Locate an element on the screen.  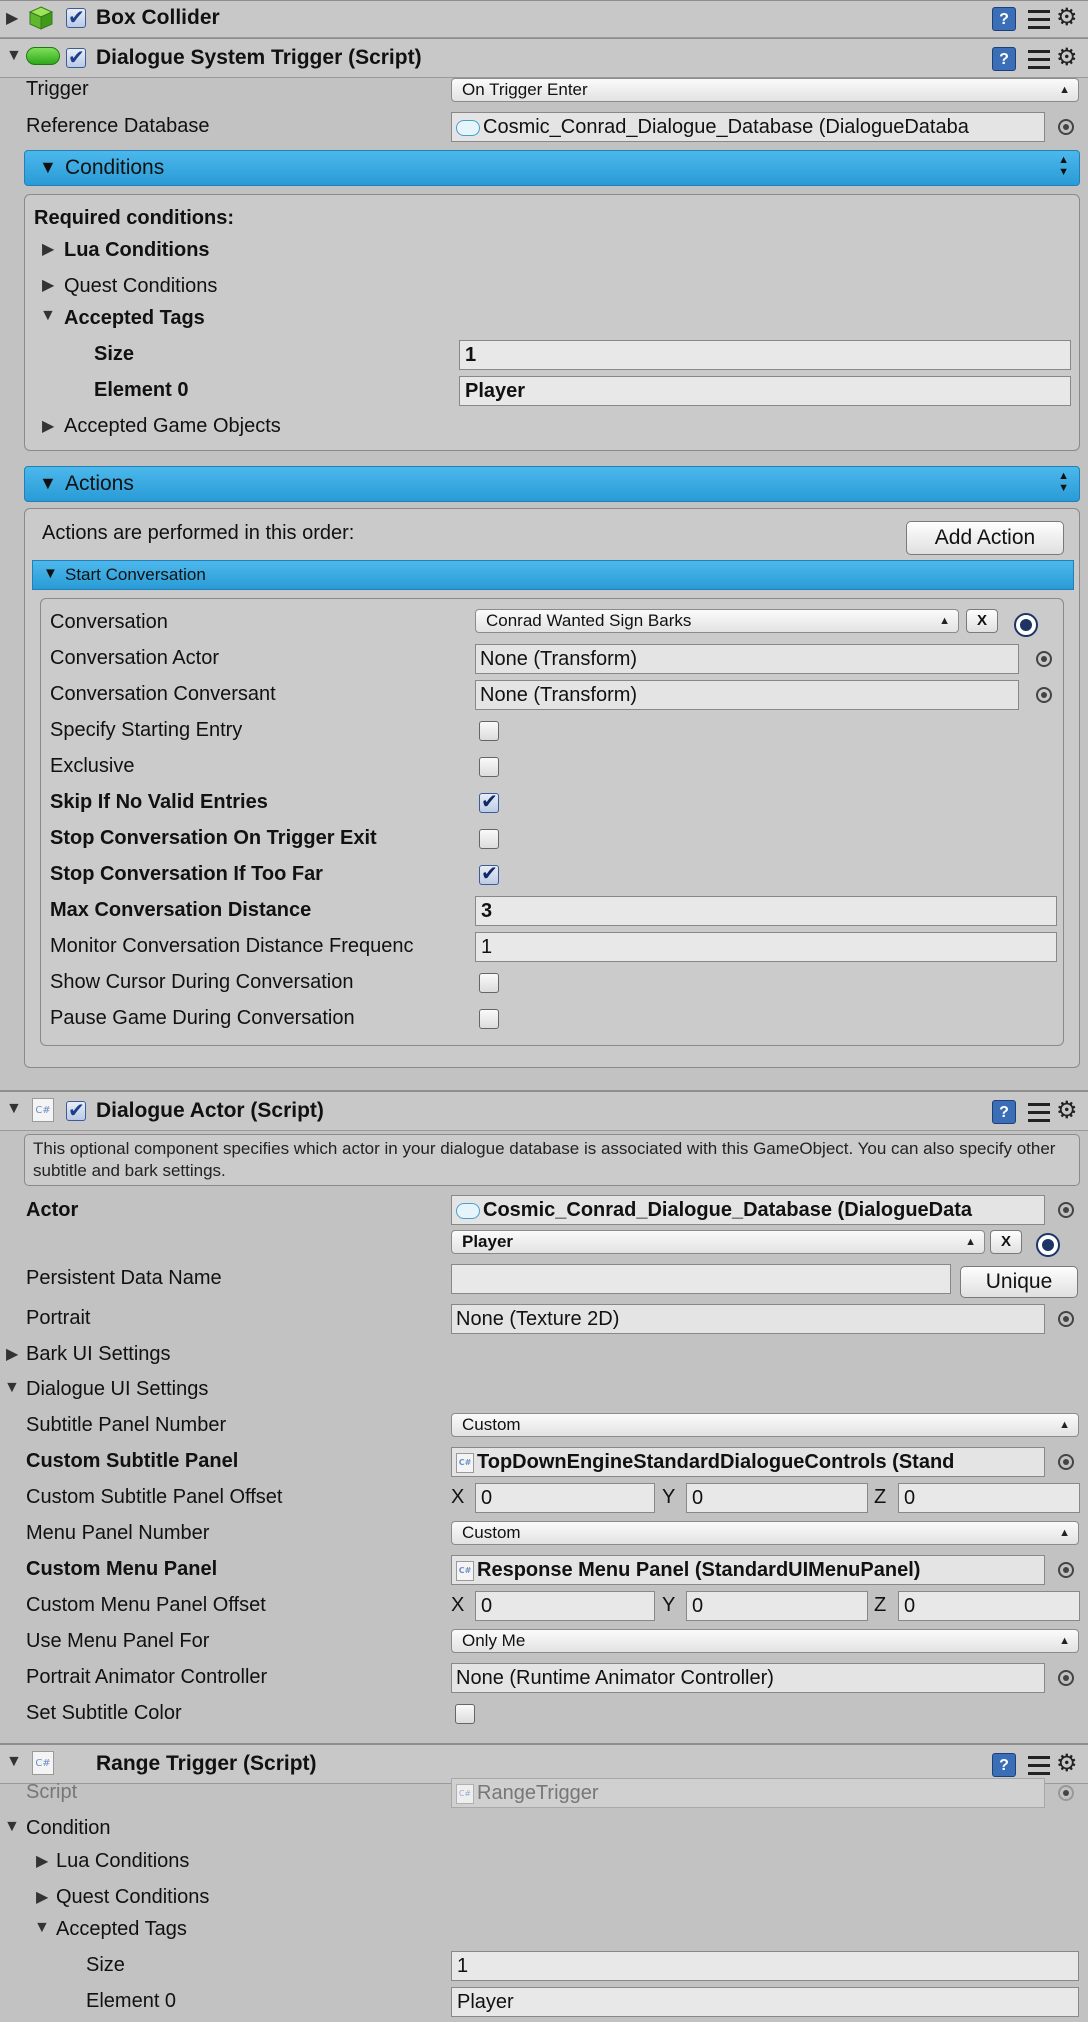
menu-offset-x-field: 0 is located at coordinates (565, 1606).